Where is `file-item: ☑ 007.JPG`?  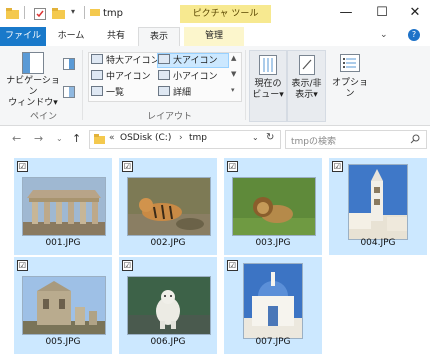 file-item: ☑ 007.JPG is located at coordinates (273, 305).